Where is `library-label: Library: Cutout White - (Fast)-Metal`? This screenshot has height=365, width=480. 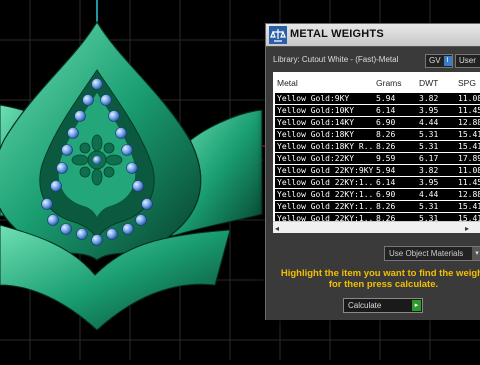 library-label: Library: Cutout White - (Fast)-Metal is located at coordinates (336, 59).